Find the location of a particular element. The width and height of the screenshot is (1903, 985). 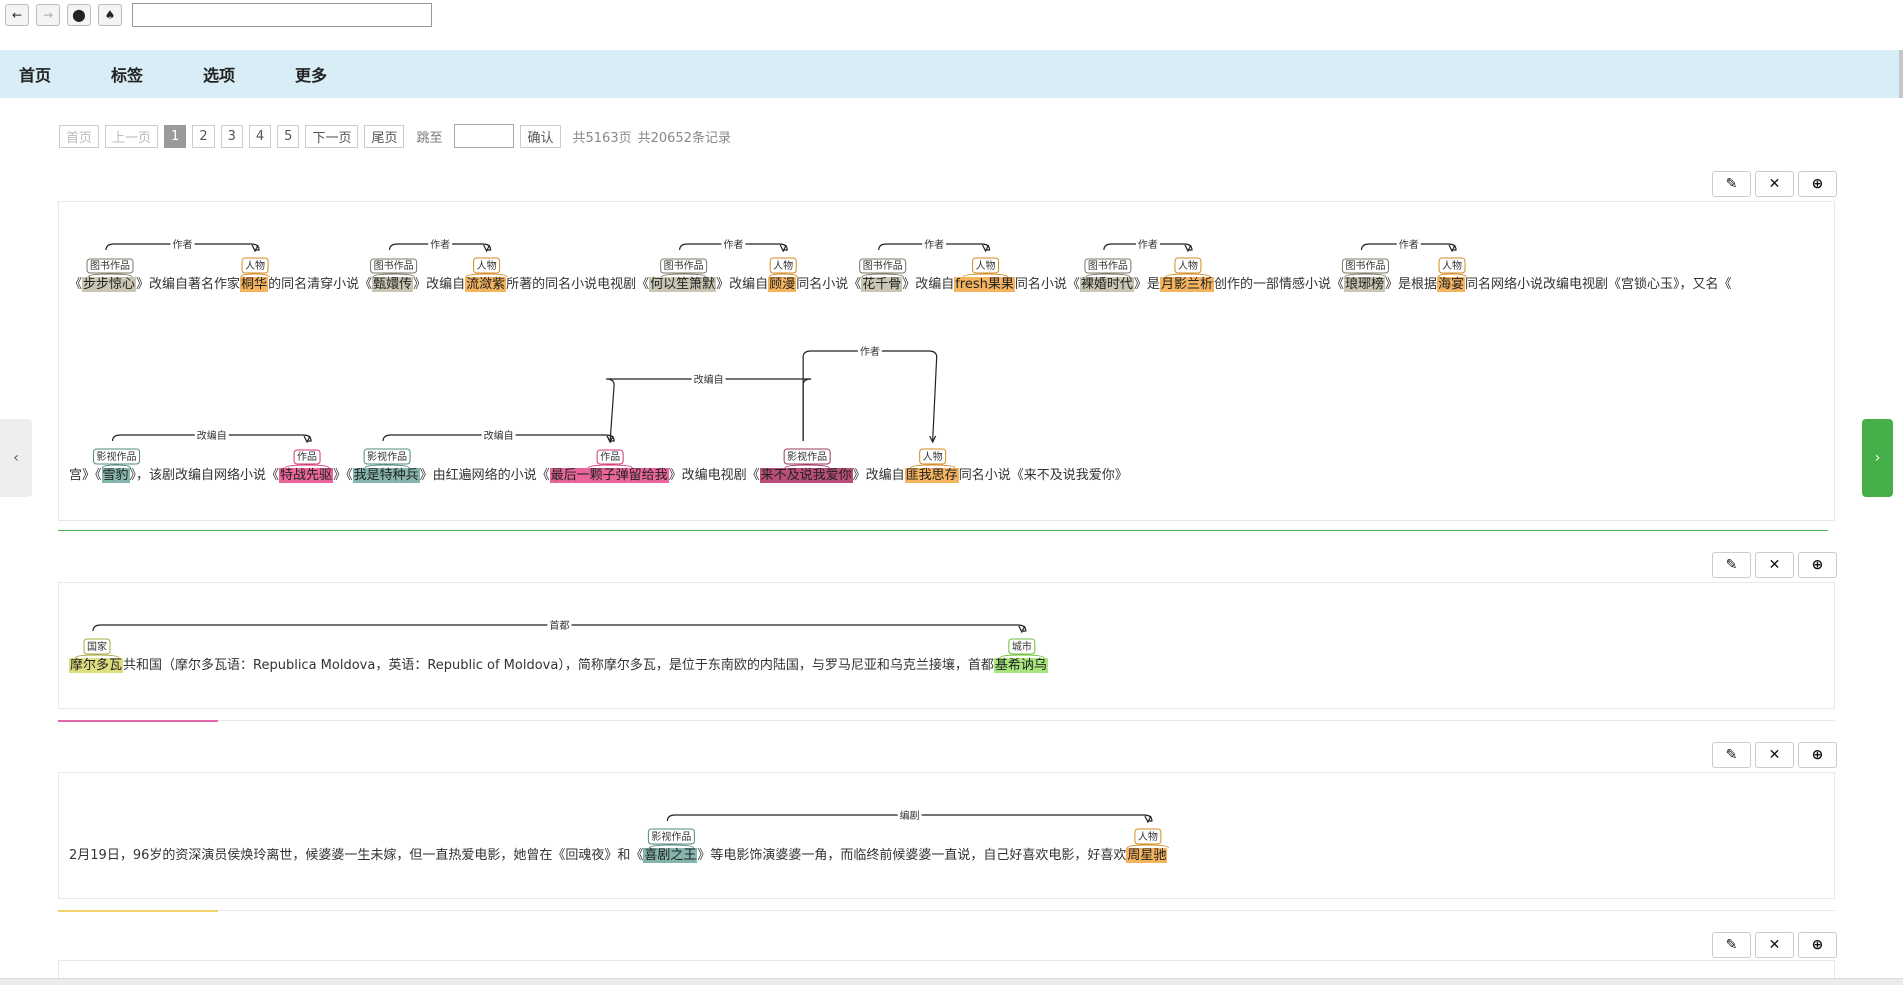

forward-button: → is located at coordinates (48, 15).